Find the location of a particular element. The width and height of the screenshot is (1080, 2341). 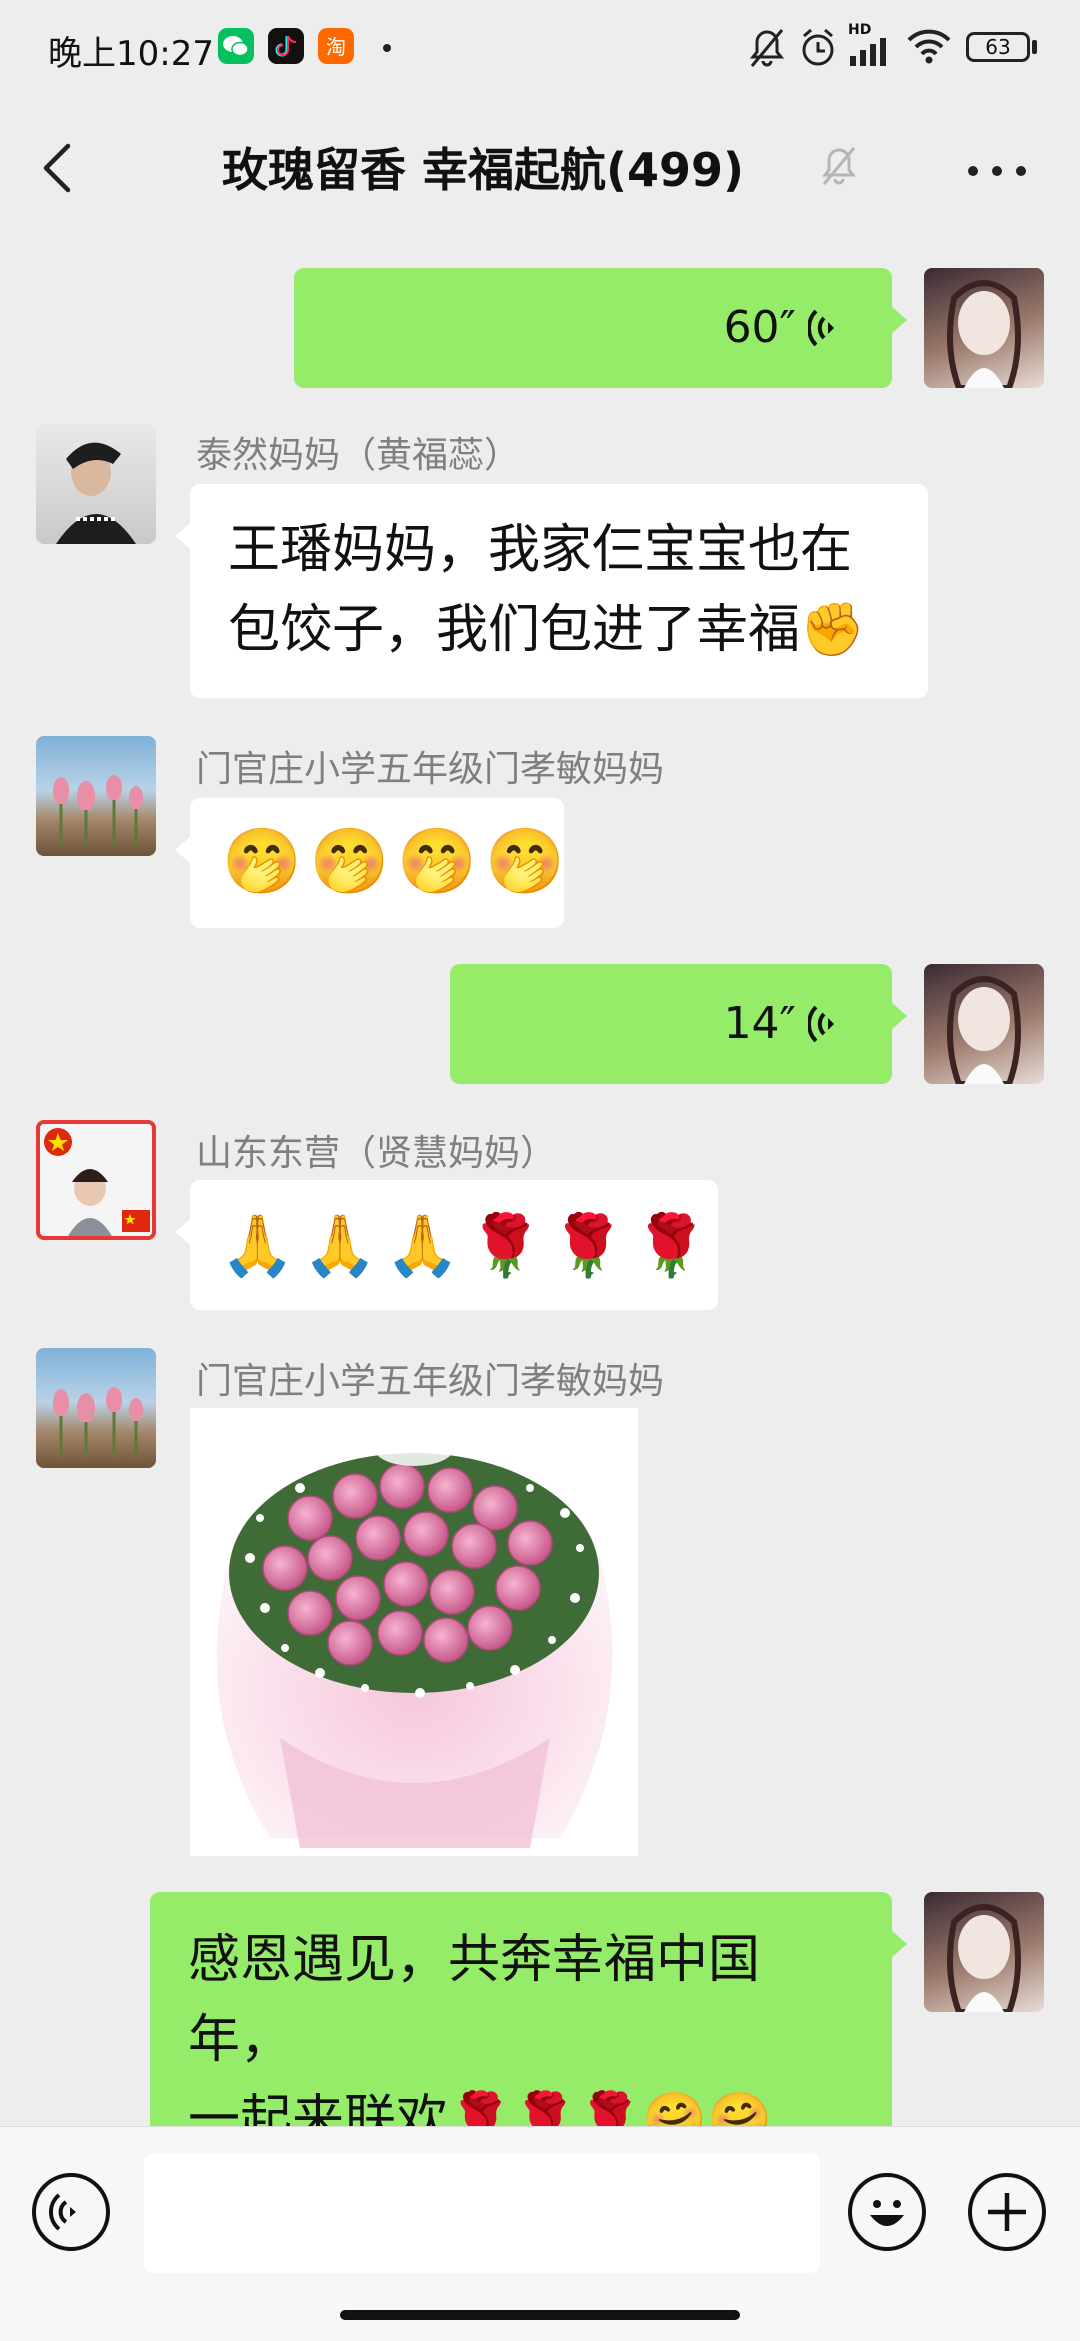

battery-tip is located at coordinates (1034, 47).